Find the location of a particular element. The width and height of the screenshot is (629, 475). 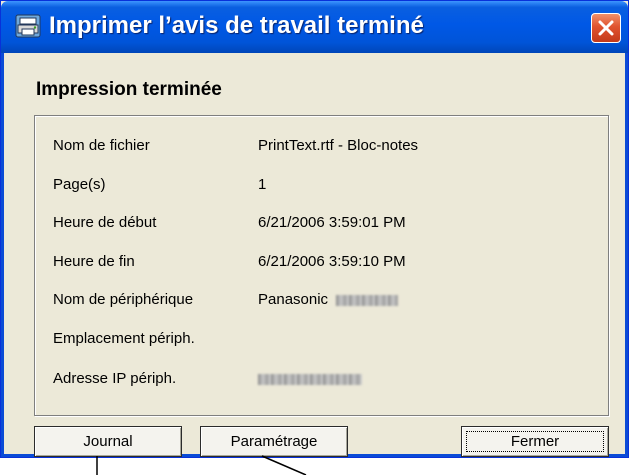

detail-value-end-time: 6/21/2006 3:59:10 PM is located at coordinates (332, 261).